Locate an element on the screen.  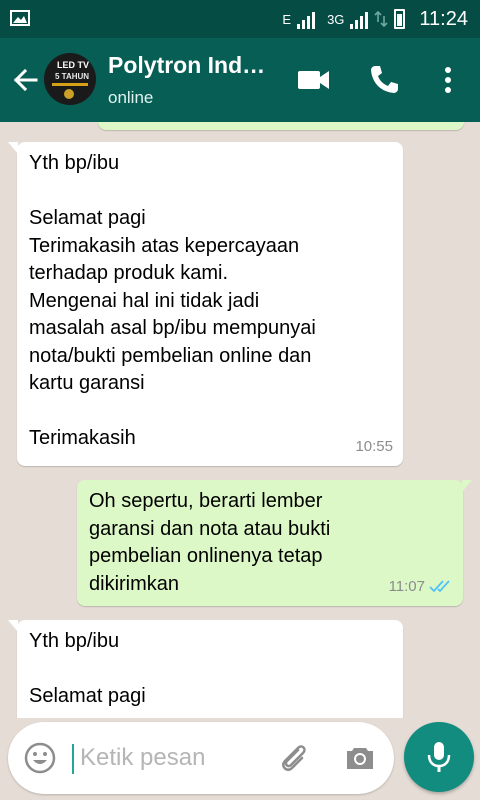
voice-record-button is located at coordinates (439, 757).